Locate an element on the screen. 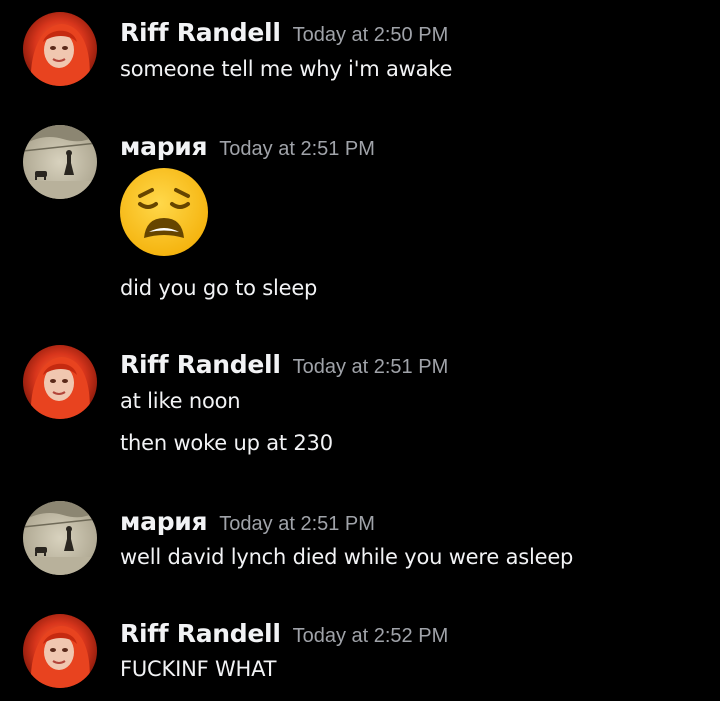  timestamp: Today at 2:50 PM is located at coordinates (370, 35).